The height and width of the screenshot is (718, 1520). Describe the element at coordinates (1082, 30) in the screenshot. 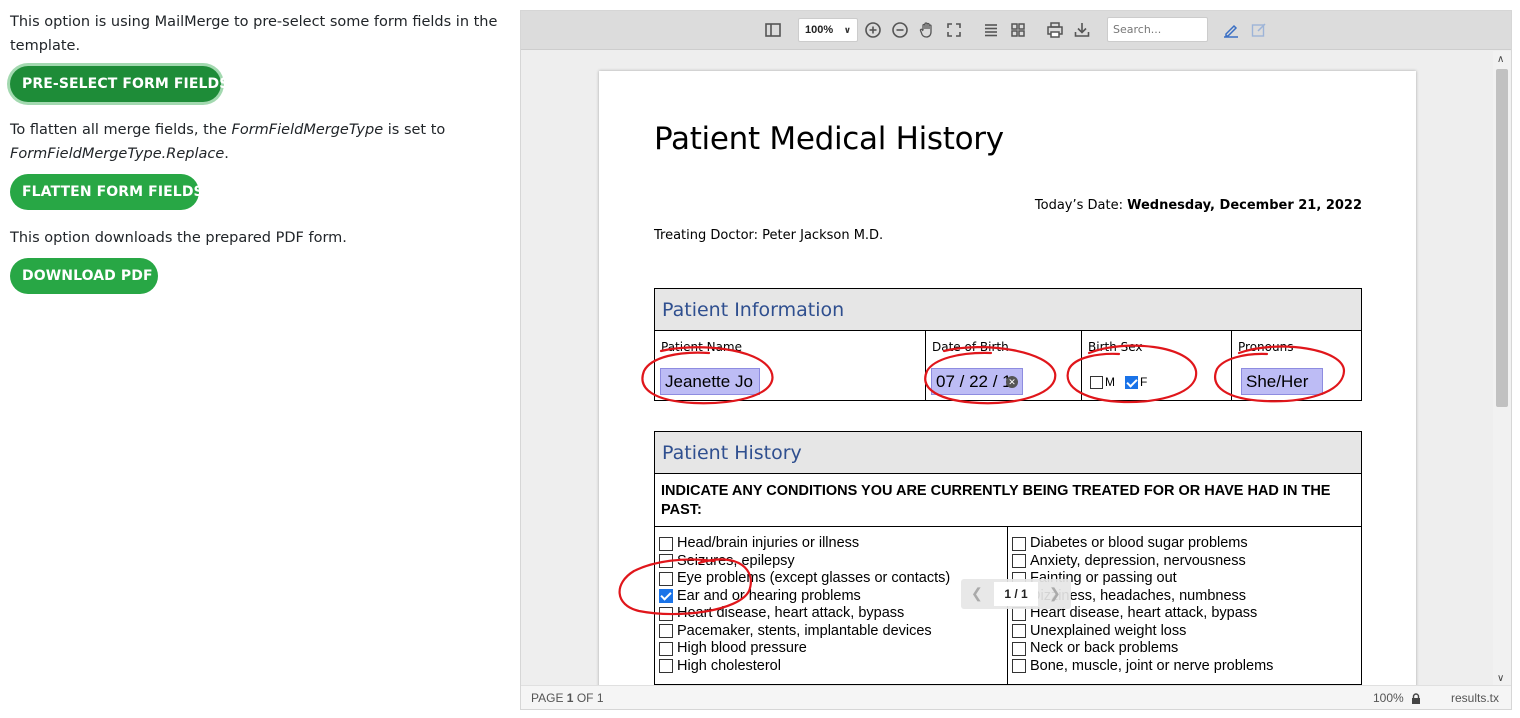

I see `download-icon` at that location.